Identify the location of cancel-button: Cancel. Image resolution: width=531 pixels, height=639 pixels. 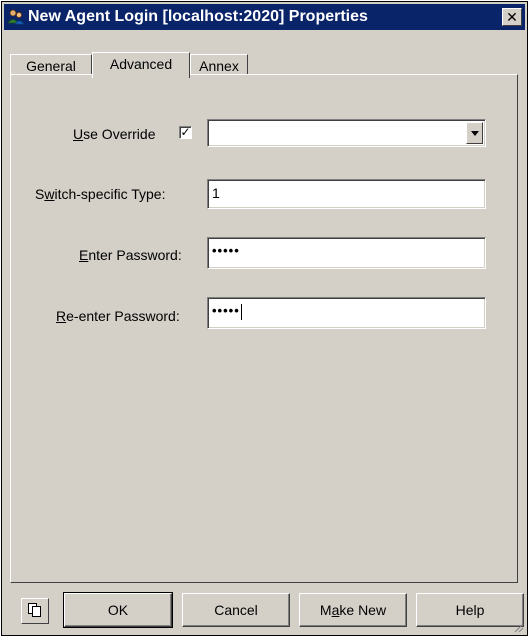
(236, 610).